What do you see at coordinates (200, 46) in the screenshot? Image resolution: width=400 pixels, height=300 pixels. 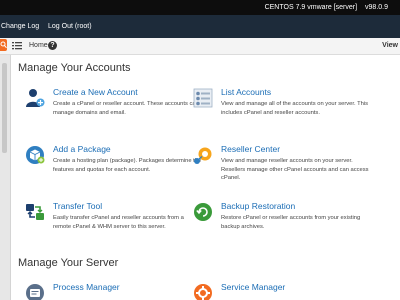 I see `breadcrumb: Home ? View` at bounding box center [200, 46].